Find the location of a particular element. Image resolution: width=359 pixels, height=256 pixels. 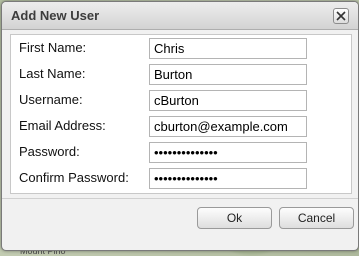

username-field is located at coordinates (228, 100).